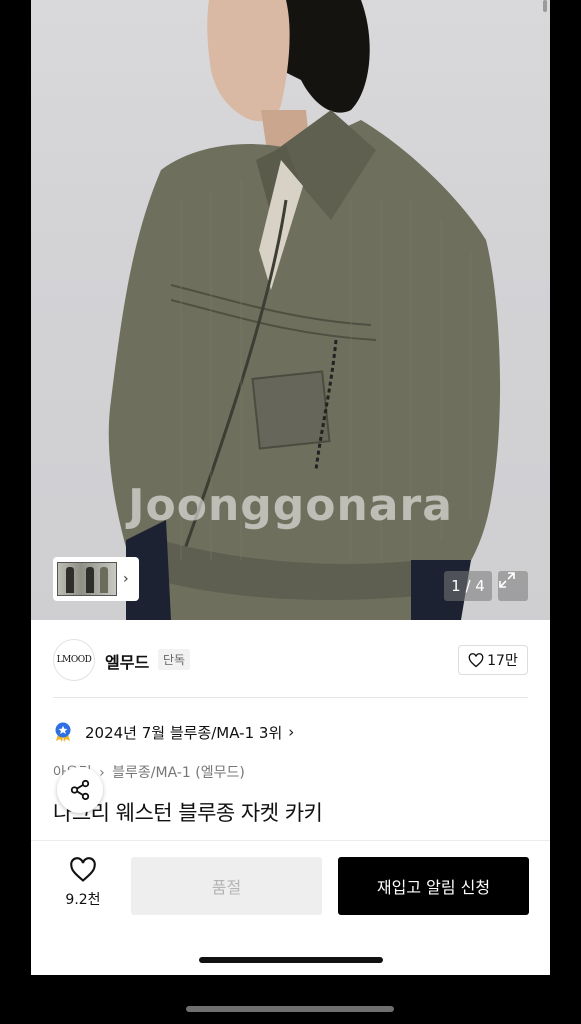  What do you see at coordinates (63, 732) in the screenshot?
I see `rank-badge-icon` at bounding box center [63, 732].